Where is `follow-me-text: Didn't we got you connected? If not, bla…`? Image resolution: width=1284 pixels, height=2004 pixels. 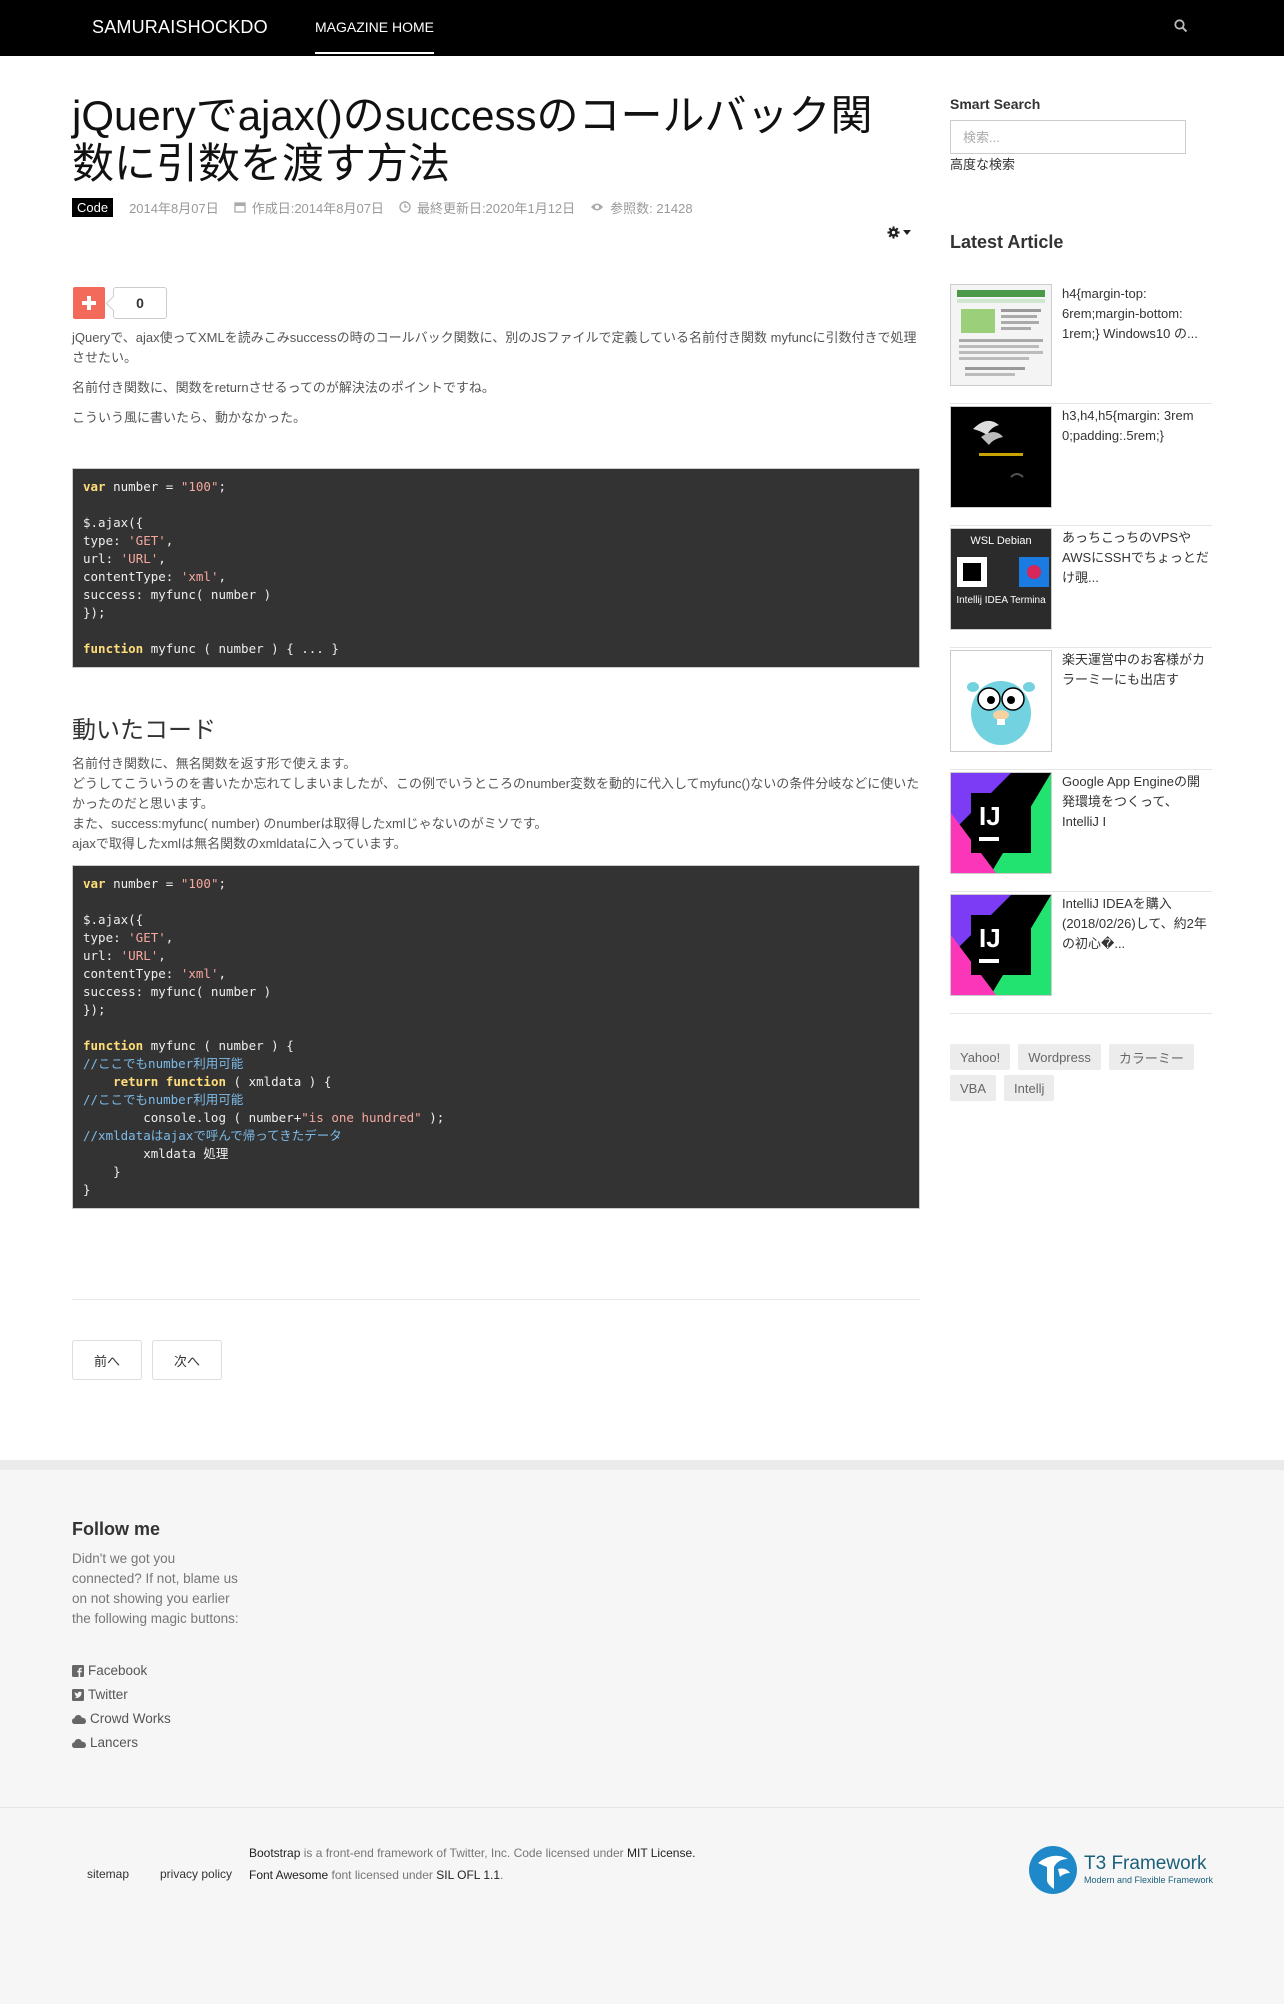
follow-me-text: Didn't we got you connected? If not, bla… is located at coordinates (155, 1588).